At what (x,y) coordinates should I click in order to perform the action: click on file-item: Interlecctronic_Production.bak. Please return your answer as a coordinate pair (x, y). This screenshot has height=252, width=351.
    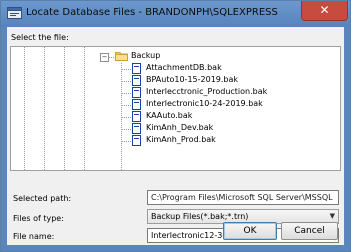
    Looking at the image, I should click on (206, 91).